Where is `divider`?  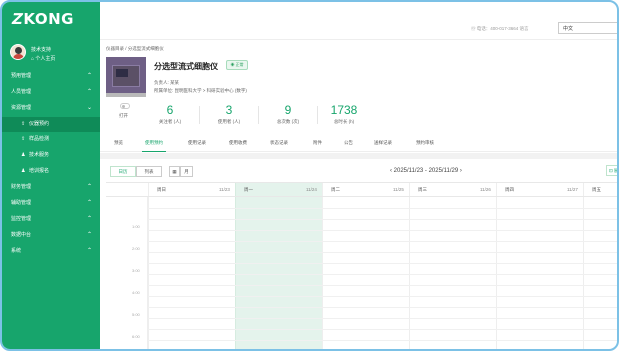
divider is located at coordinates (199, 115).